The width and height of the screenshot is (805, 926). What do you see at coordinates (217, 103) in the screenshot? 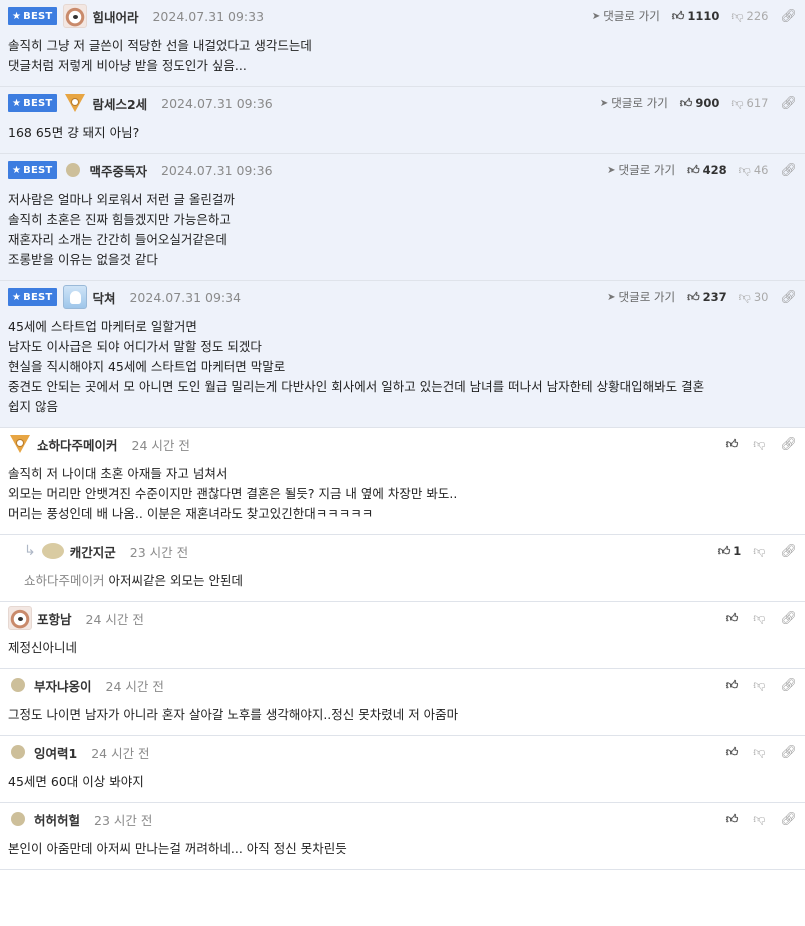
I see `comment-date: 2024.07.31 09:36` at bounding box center [217, 103].